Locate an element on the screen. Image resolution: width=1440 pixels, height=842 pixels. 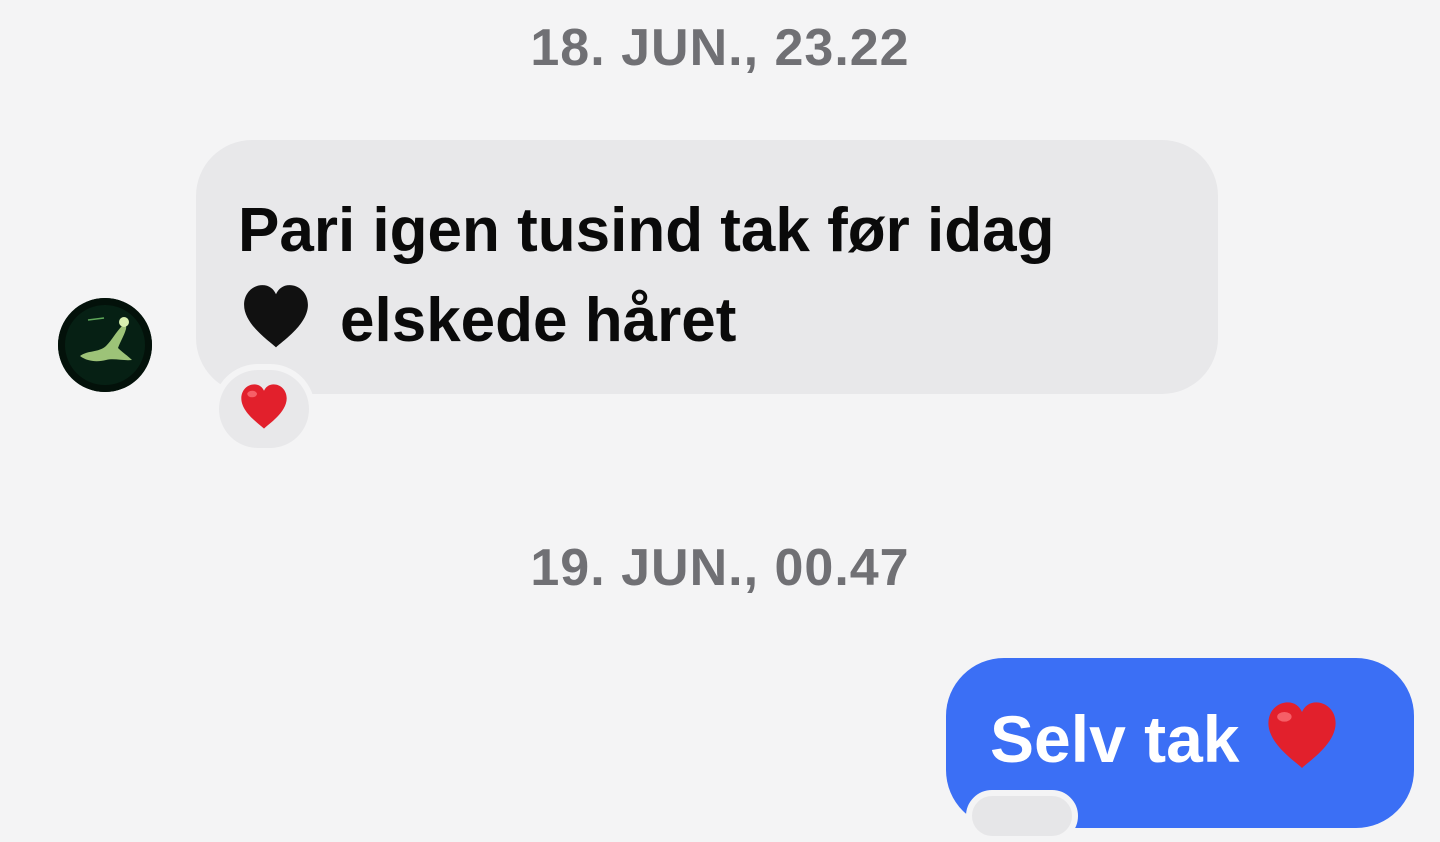
message-reaction is located at coordinates (264, 409).